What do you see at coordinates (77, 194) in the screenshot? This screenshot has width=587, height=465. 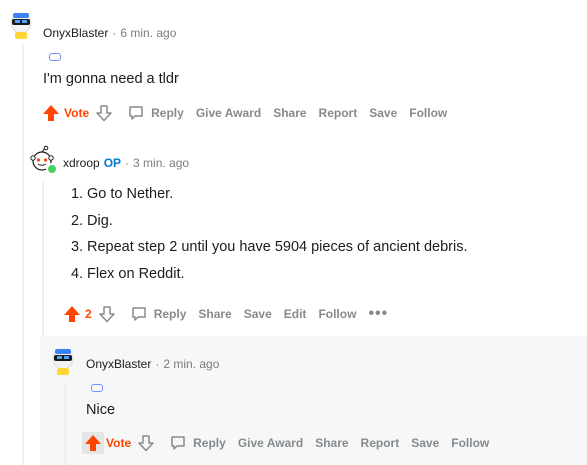 I see `list-number: 1.` at bounding box center [77, 194].